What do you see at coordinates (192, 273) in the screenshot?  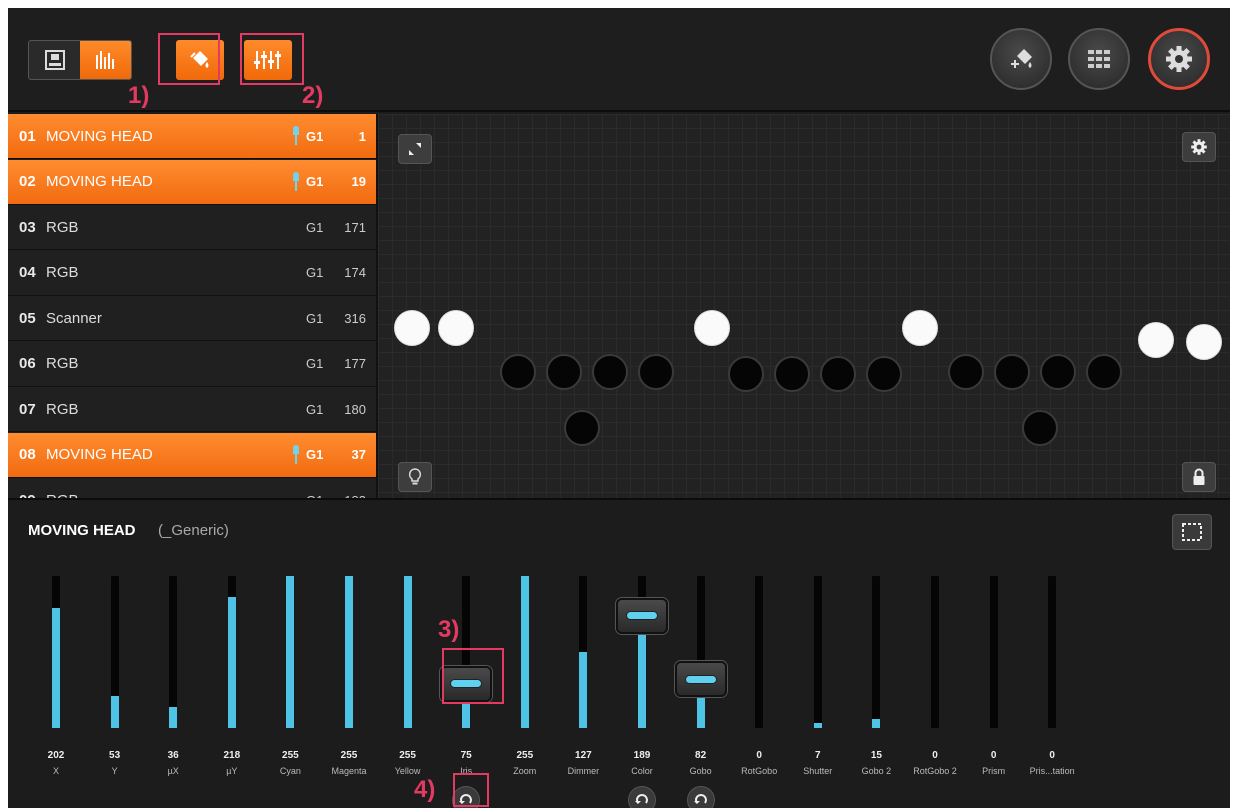 I see `fixture-row: 04 RGB G1 174` at bounding box center [192, 273].